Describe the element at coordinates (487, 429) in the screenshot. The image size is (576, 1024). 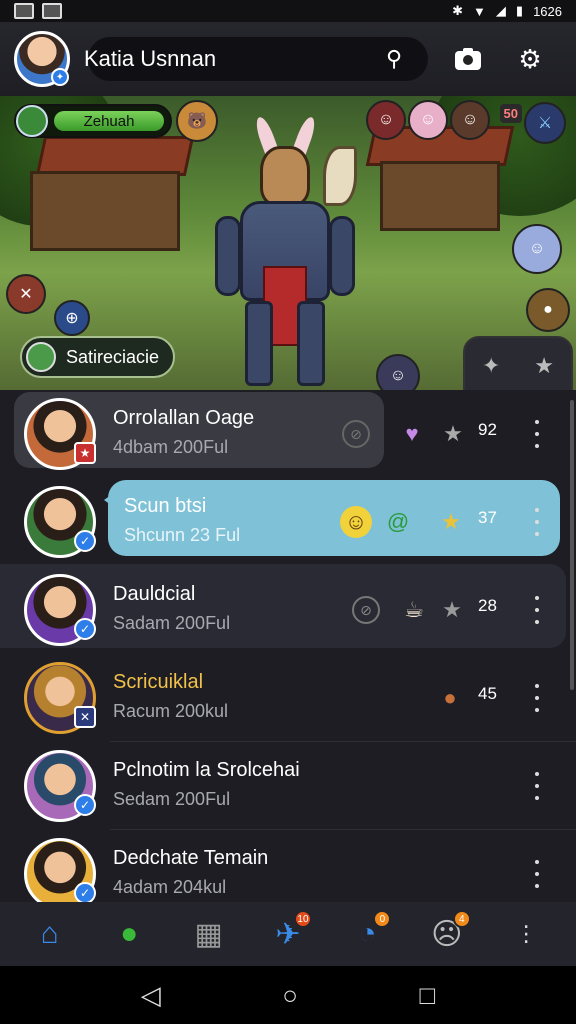
I see `message-count: 92` at that location.